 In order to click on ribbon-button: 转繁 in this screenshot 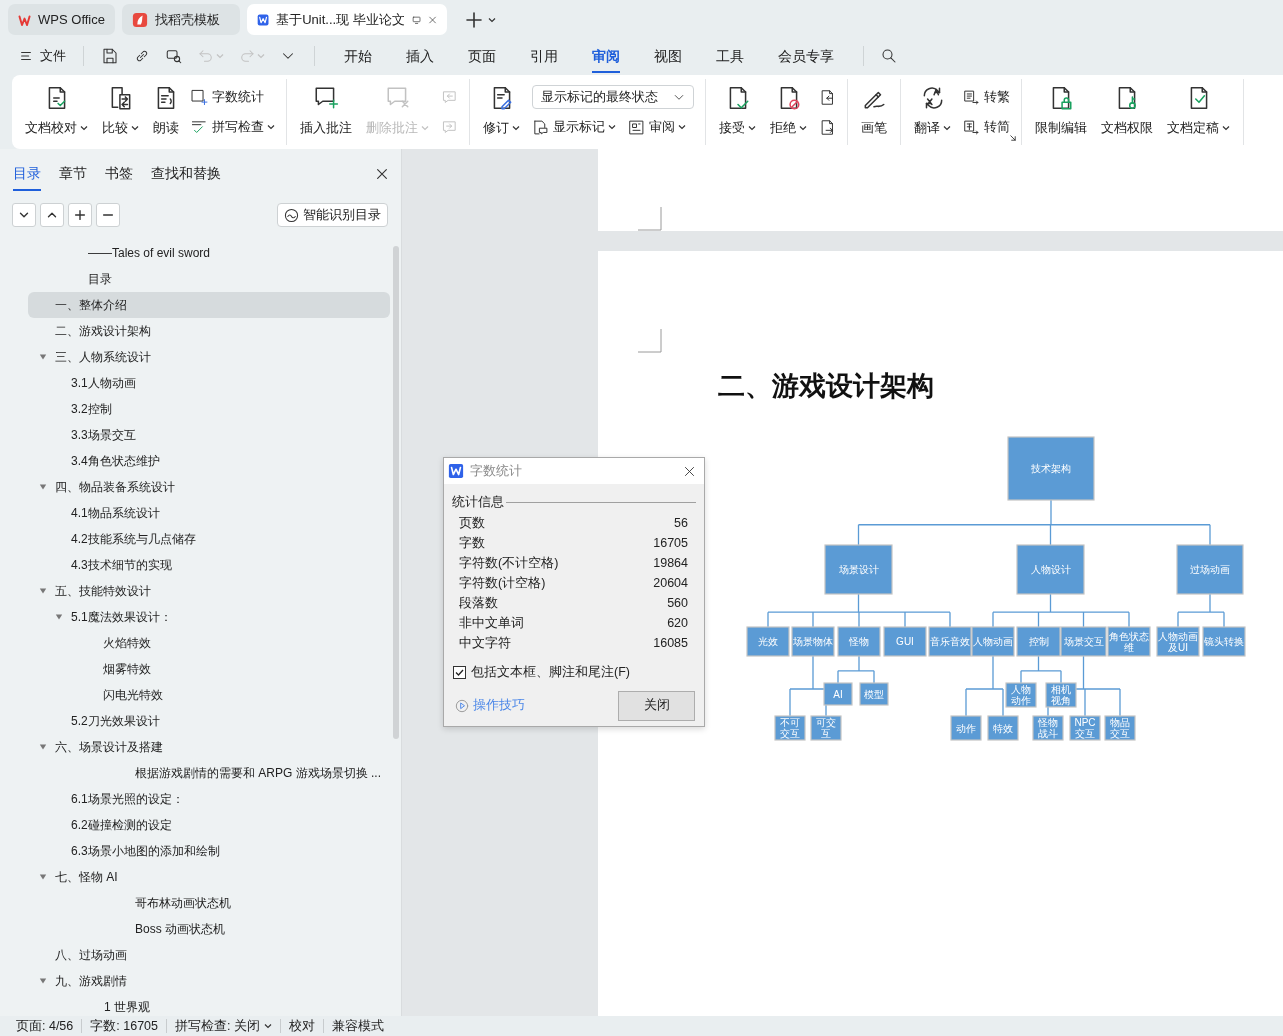, I will do `click(986, 97)`.